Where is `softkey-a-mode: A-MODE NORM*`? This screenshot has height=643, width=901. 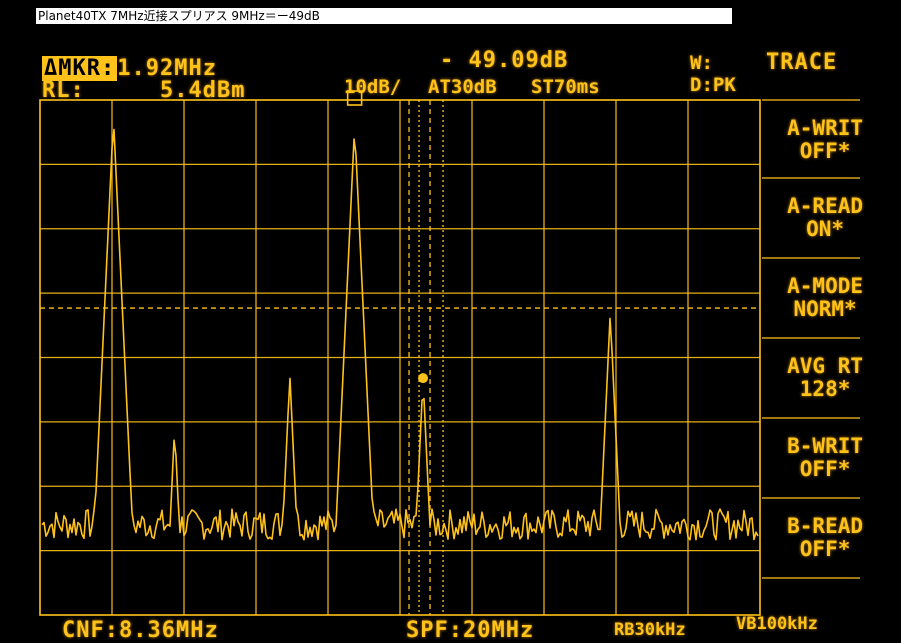 softkey-a-mode: A-MODE NORM* is located at coordinates (825, 298).